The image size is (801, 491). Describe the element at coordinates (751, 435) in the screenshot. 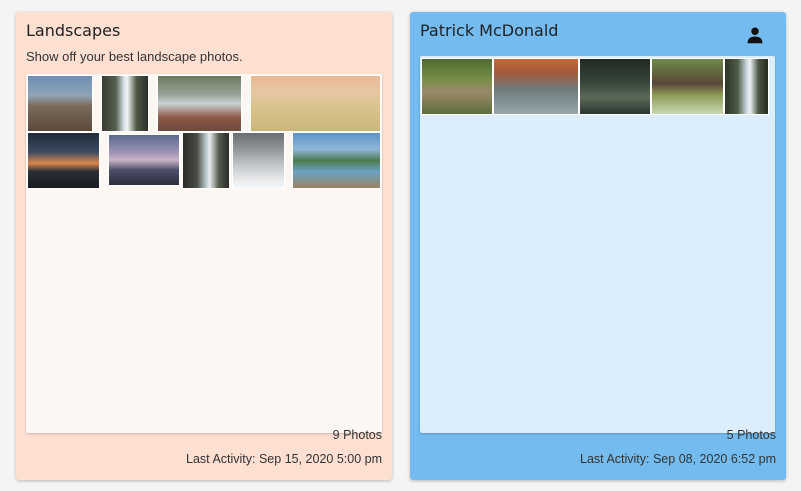

I see `photo-count: 5 Photos` at that location.